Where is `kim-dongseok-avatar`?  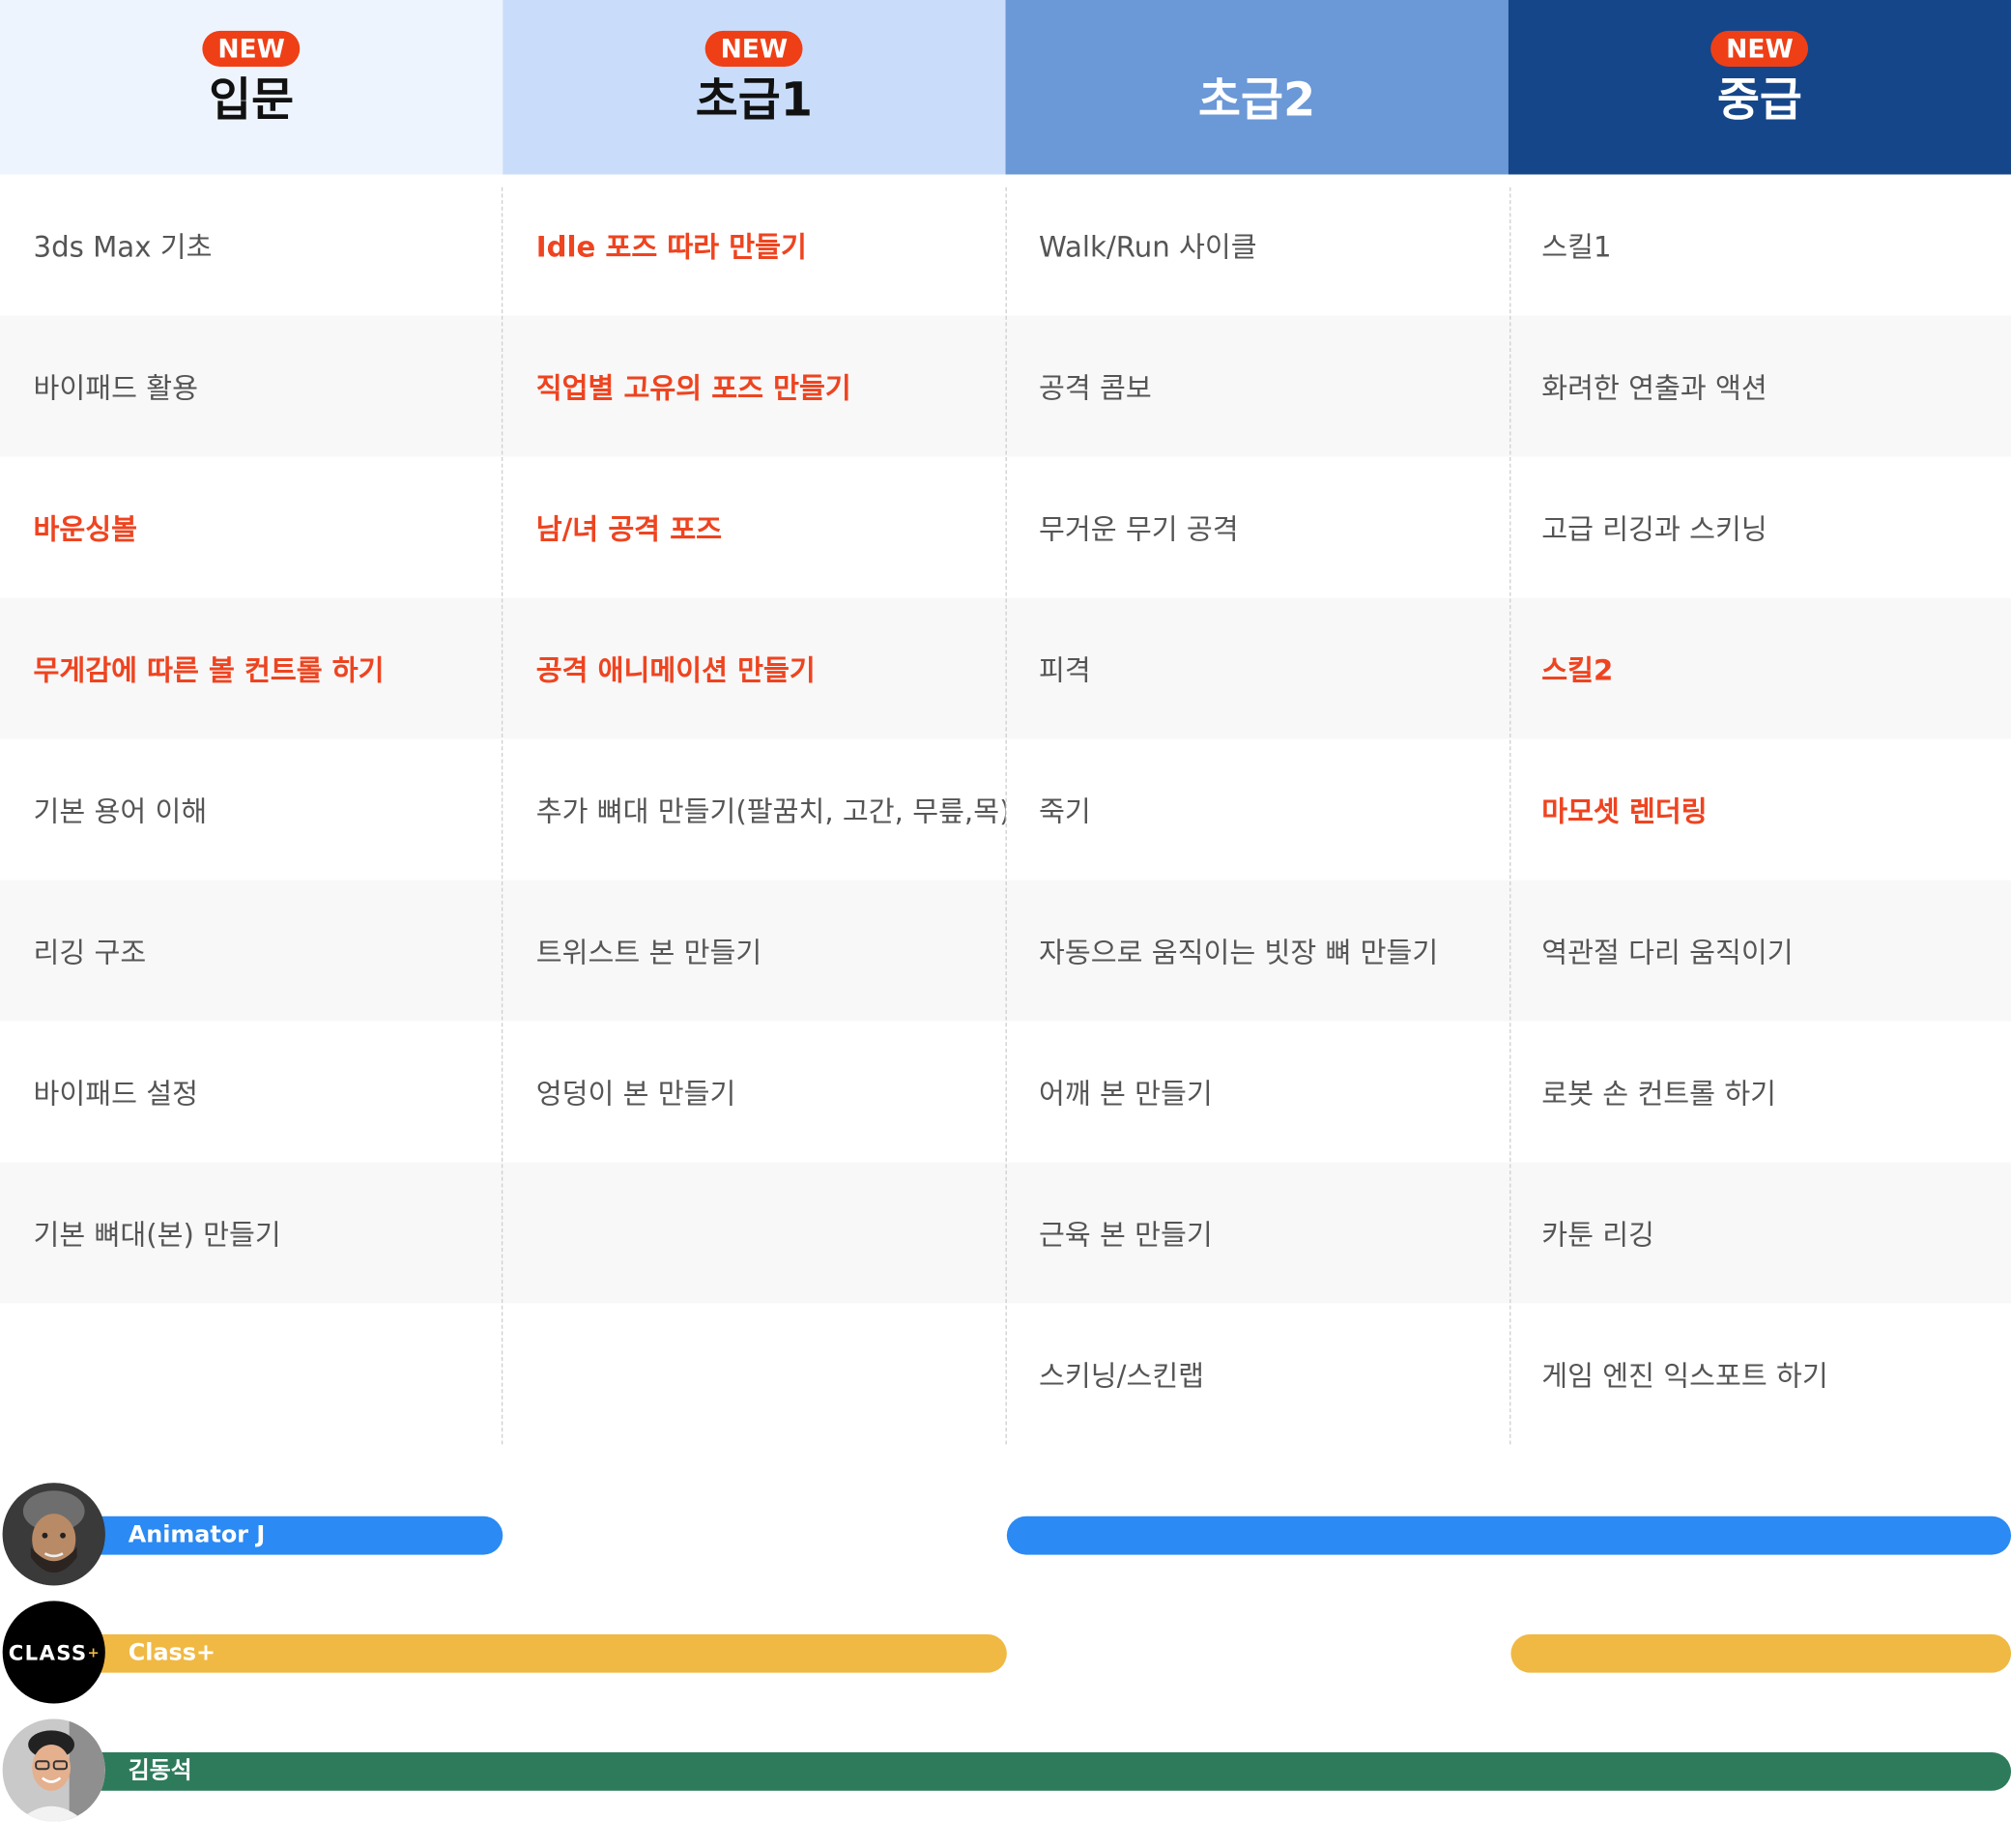 kim-dongseok-avatar is located at coordinates (53, 1770).